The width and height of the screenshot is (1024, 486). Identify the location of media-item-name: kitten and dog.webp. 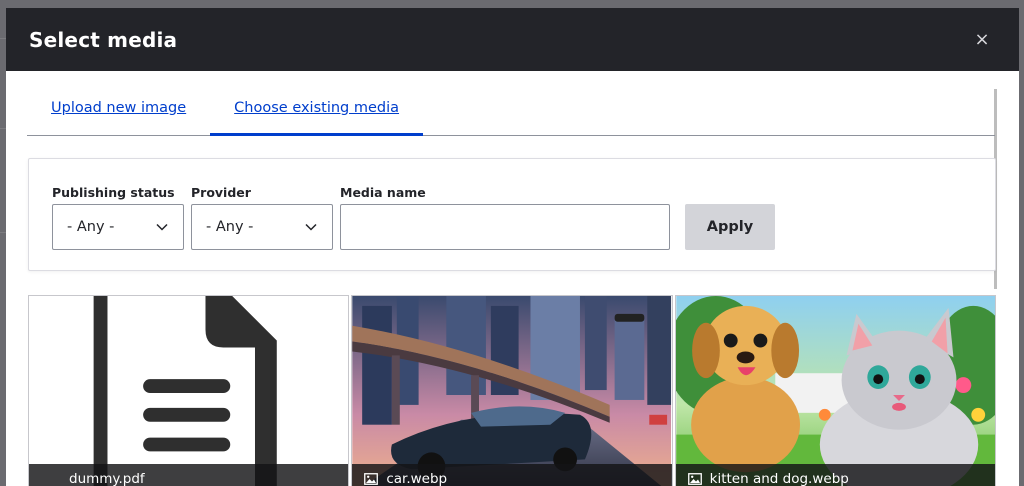
(779, 478).